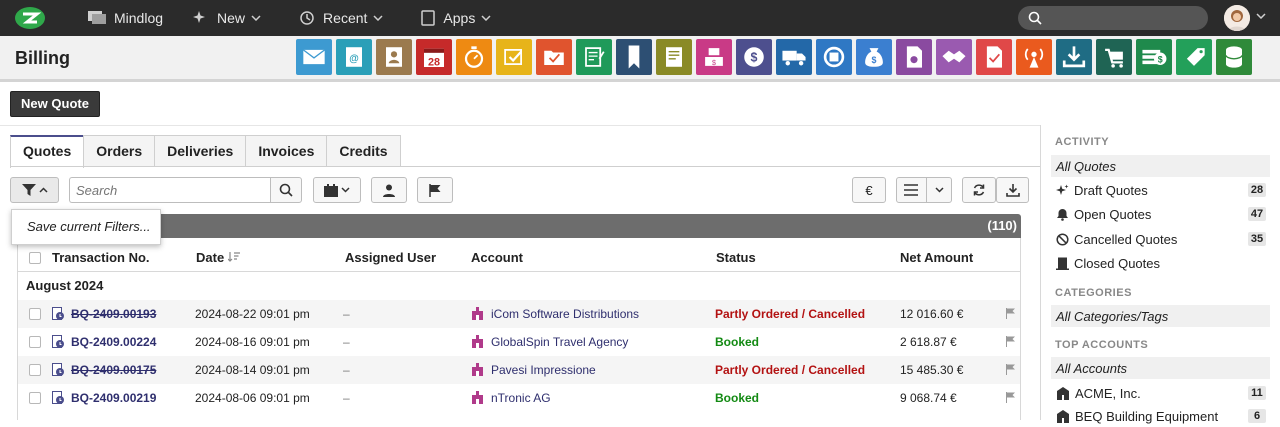  Describe the element at coordinates (543, 370) in the screenshot. I see `account-link: Pavesi Impressione` at that location.